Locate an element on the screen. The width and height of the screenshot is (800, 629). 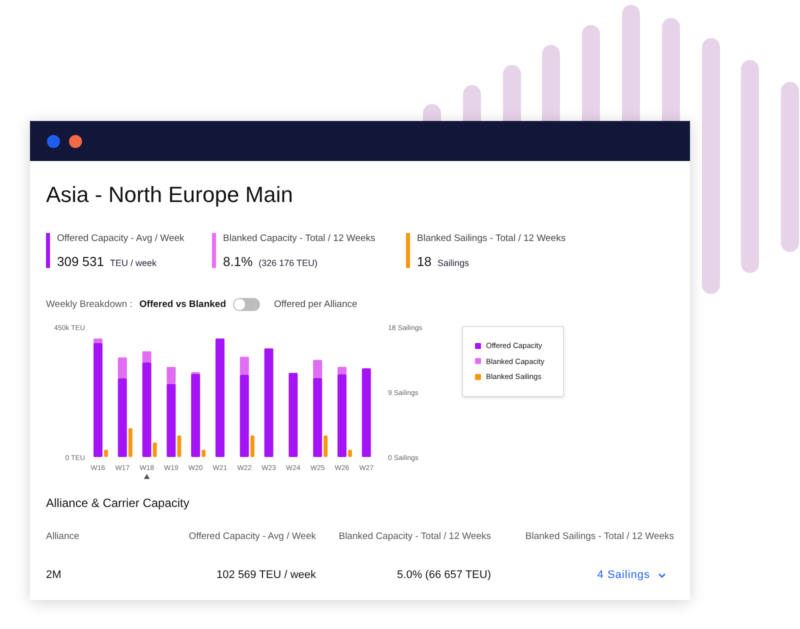
marker-icon is located at coordinates (147, 476).